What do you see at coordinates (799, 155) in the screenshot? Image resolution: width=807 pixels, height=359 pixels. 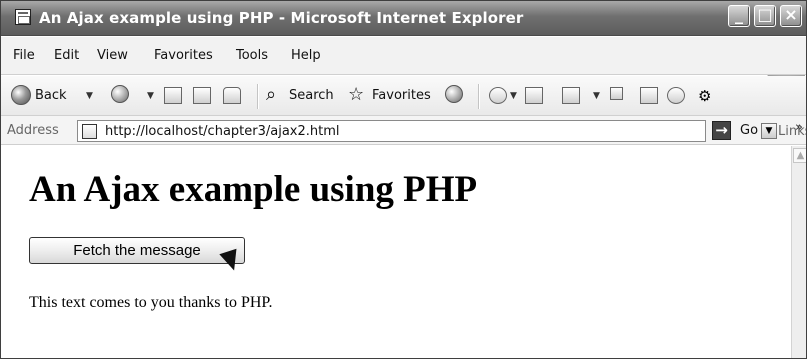 I see `scroll-up-button: ▲` at bounding box center [799, 155].